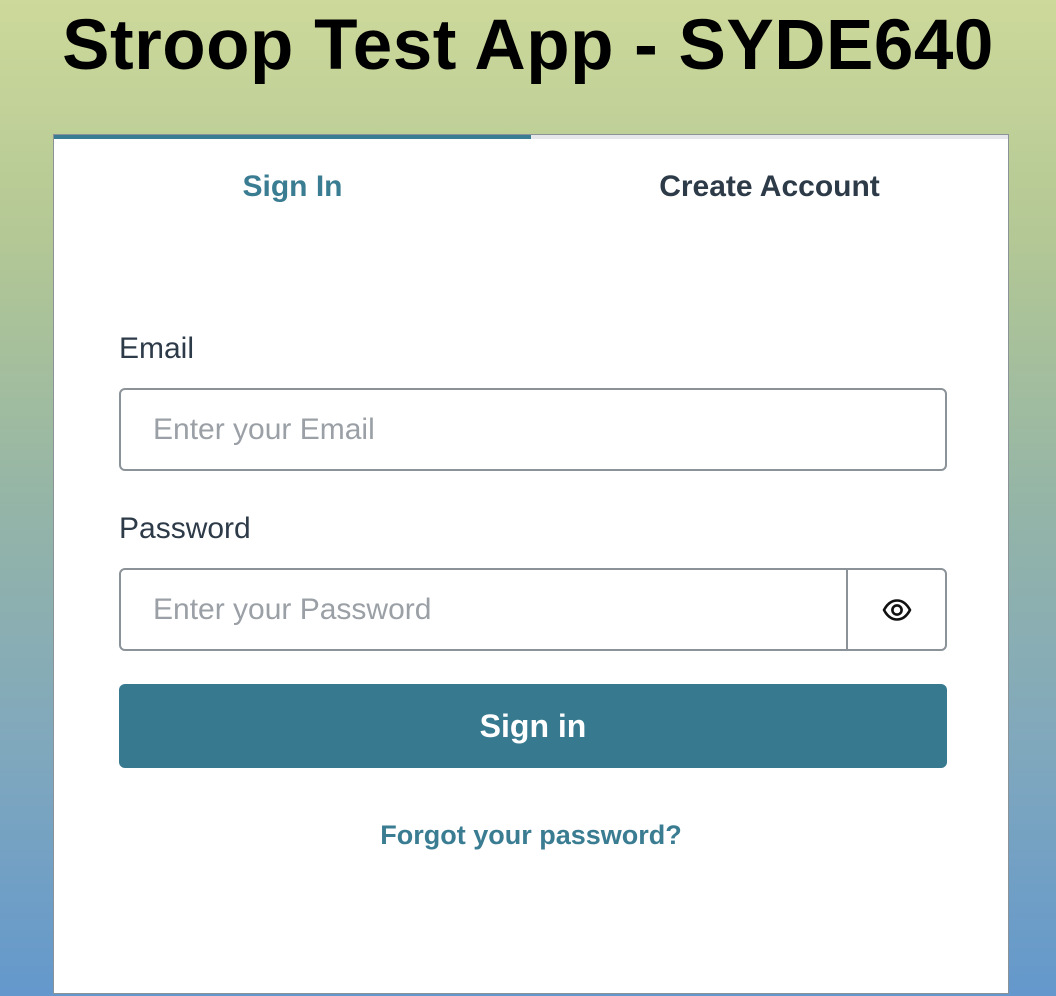 The width and height of the screenshot is (1056, 996). Describe the element at coordinates (533, 726) in the screenshot. I see `sign-in-button: Sign in` at that location.